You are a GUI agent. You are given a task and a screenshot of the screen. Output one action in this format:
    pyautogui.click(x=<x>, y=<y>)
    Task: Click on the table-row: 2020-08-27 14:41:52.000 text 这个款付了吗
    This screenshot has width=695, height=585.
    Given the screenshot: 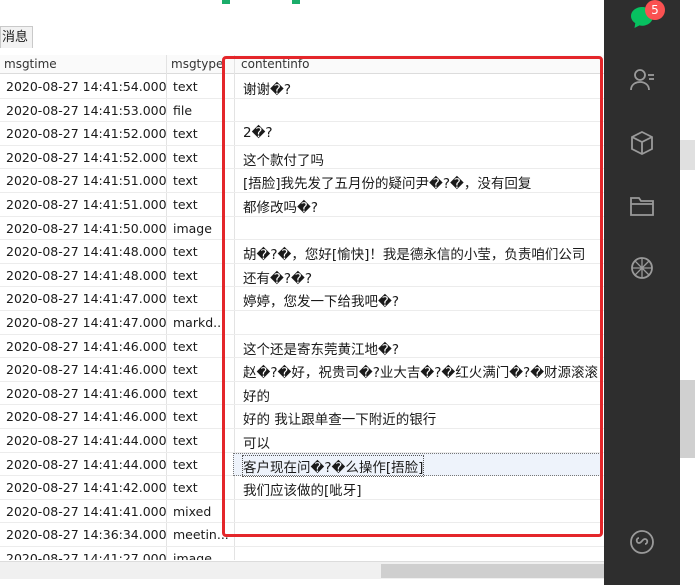 What is the action you would take?
    pyautogui.click(x=302, y=158)
    